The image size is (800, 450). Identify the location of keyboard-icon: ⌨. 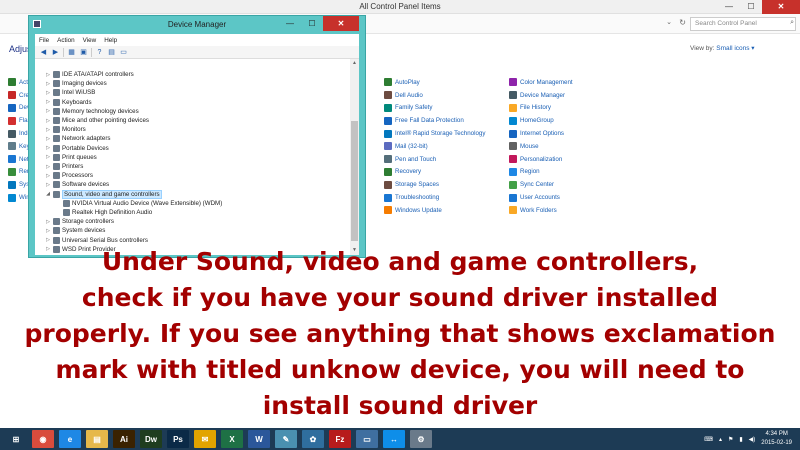
(708, 439).